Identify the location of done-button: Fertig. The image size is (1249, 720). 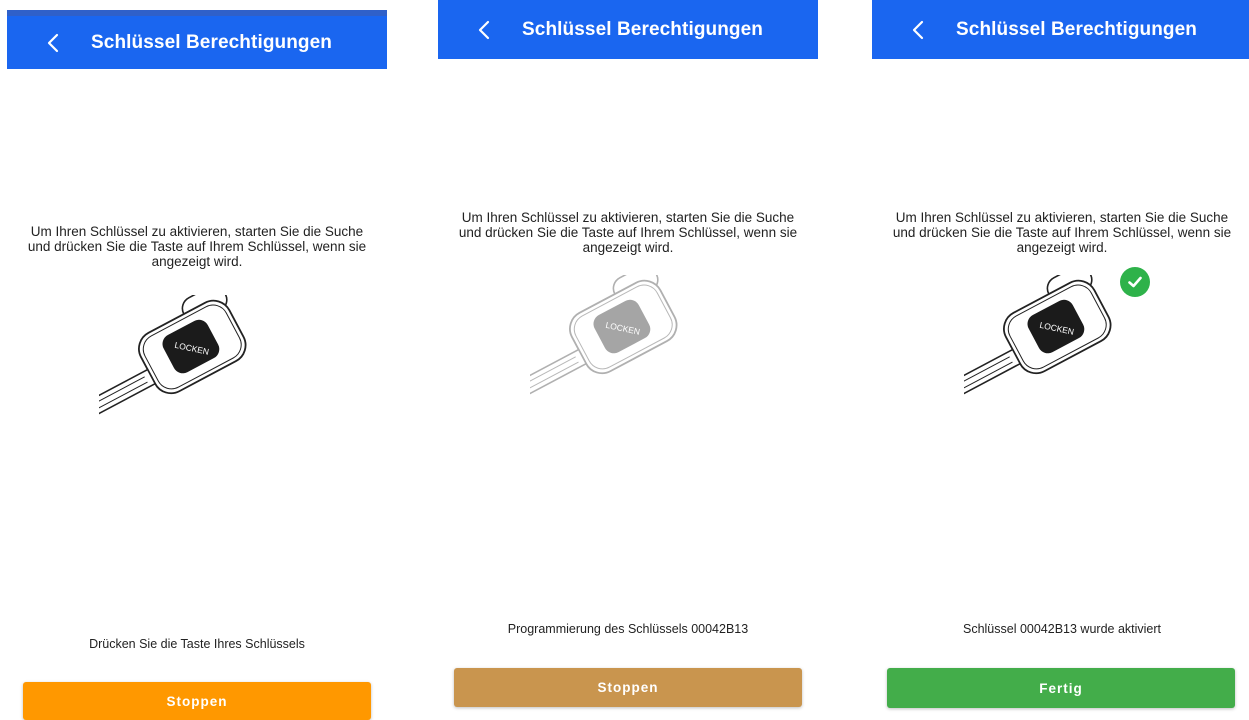
(1061, 688).